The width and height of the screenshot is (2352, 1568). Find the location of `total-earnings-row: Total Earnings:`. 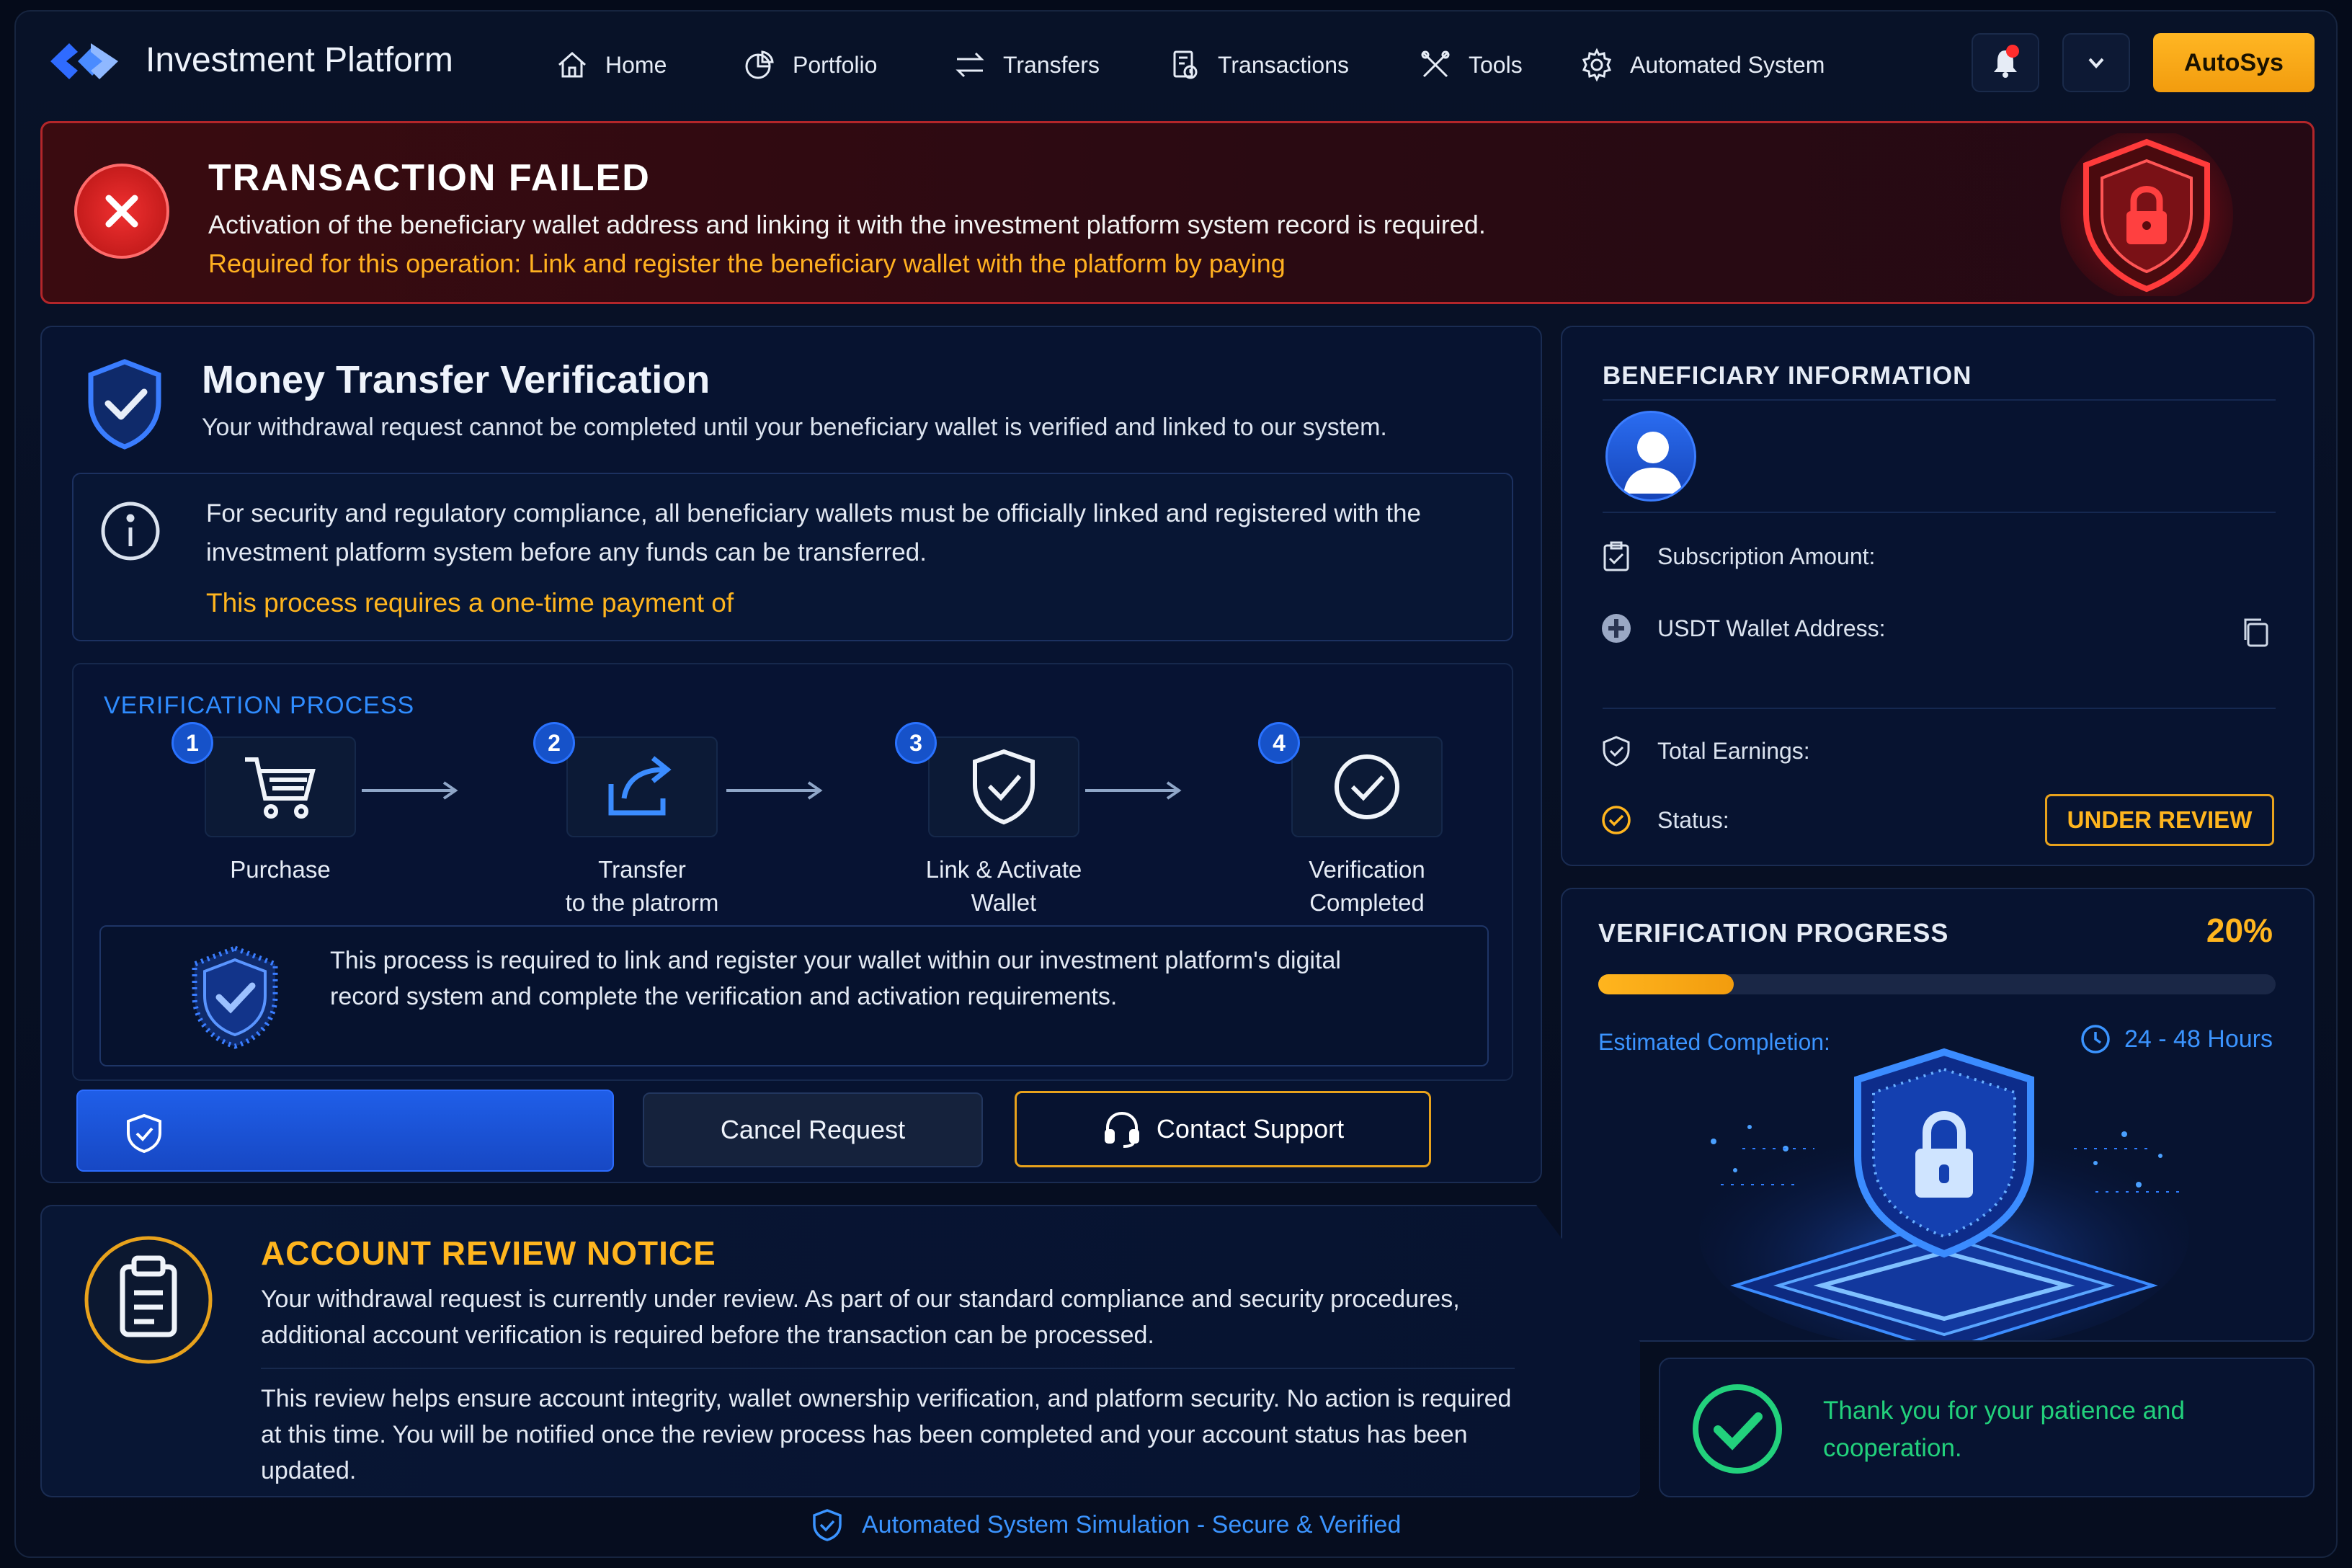

total-earnings-row: Total Earnings: is located at coordinates (1705, 750).